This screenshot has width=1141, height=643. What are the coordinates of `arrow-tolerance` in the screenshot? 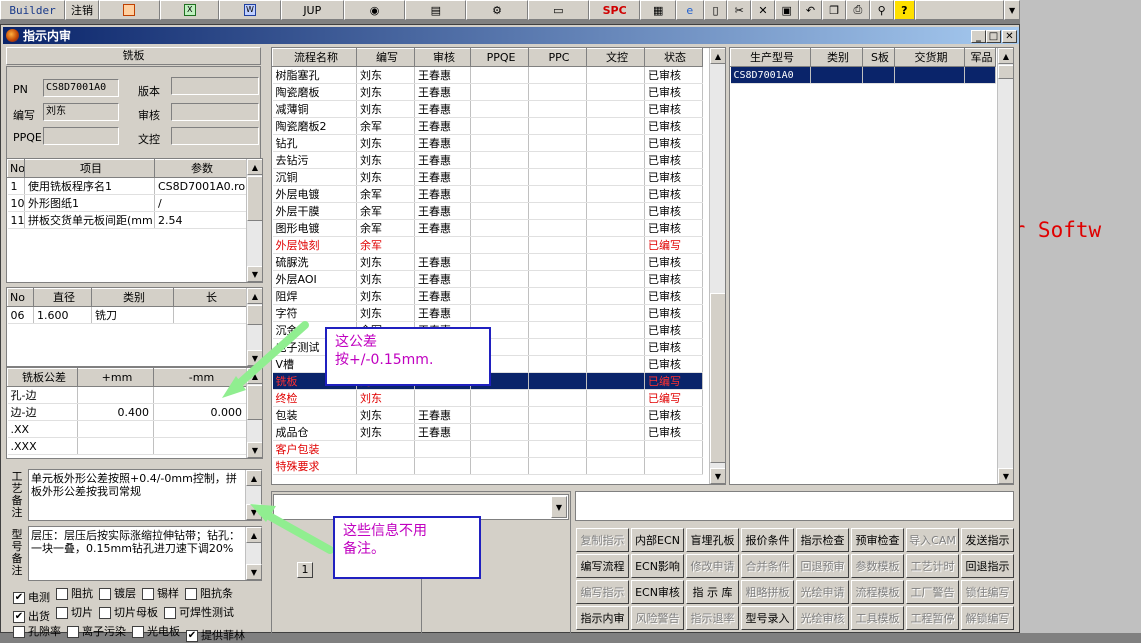 It's located at (268, 357).